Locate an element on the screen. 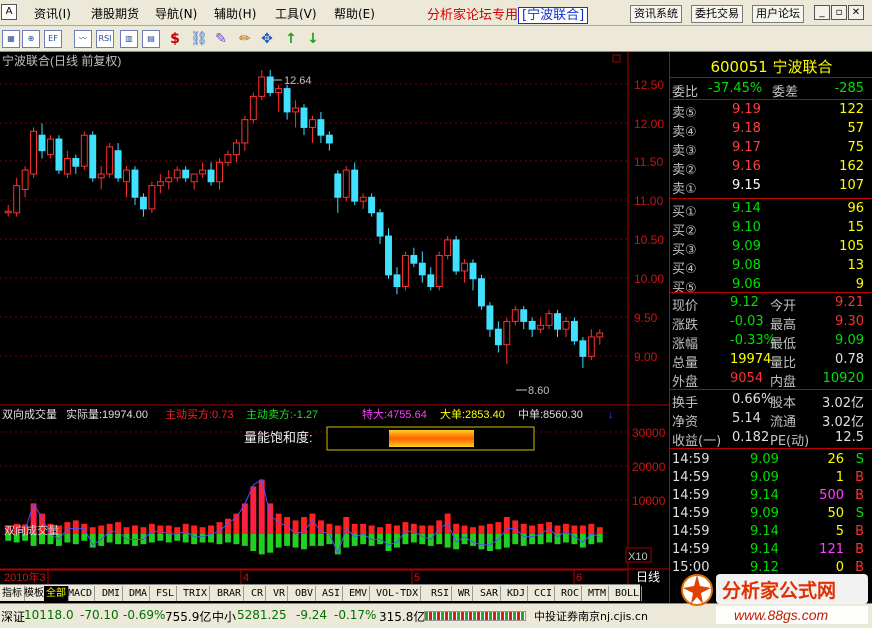 The image size is (872, 628). tab-8: BRAR is located at coordinates (230, 593).